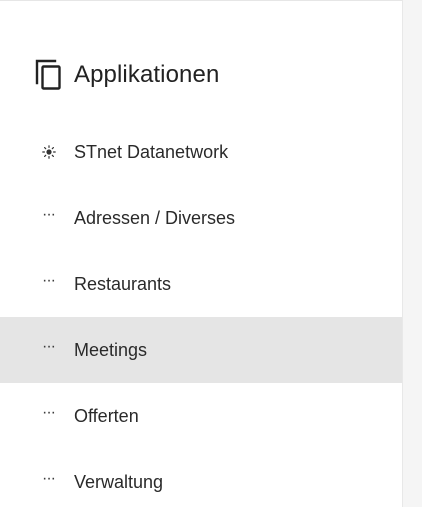  I want to click on menu-item-offerten: ··· Offerten, so click(201, 416).